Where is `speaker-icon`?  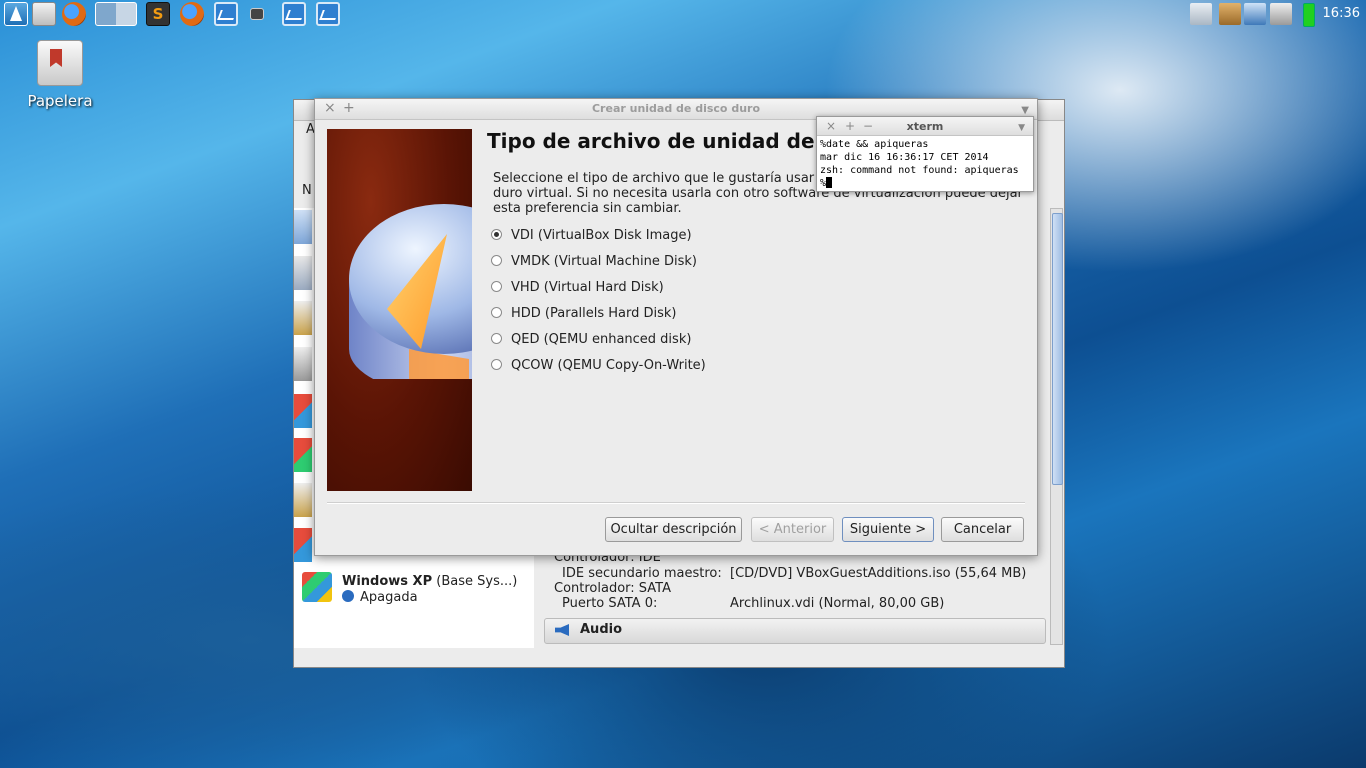 speaker-icon is located at coordinates (562, 630).